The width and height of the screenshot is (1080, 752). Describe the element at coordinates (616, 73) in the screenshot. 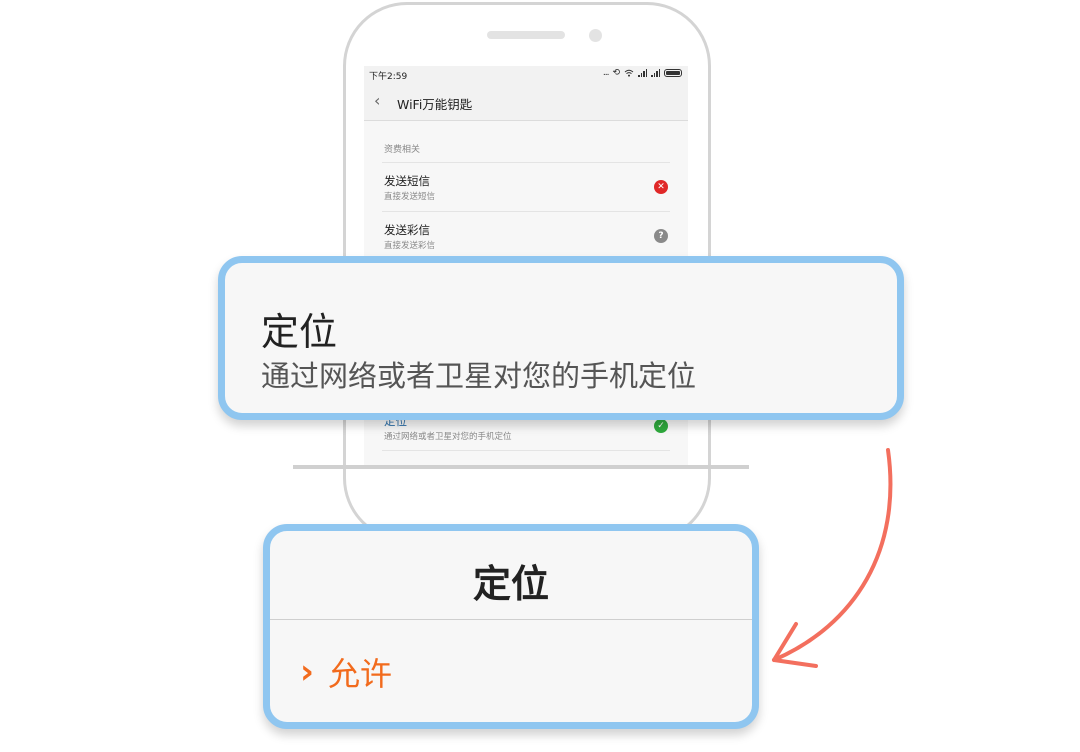

I see `sync-icon: ⟲` at that location.